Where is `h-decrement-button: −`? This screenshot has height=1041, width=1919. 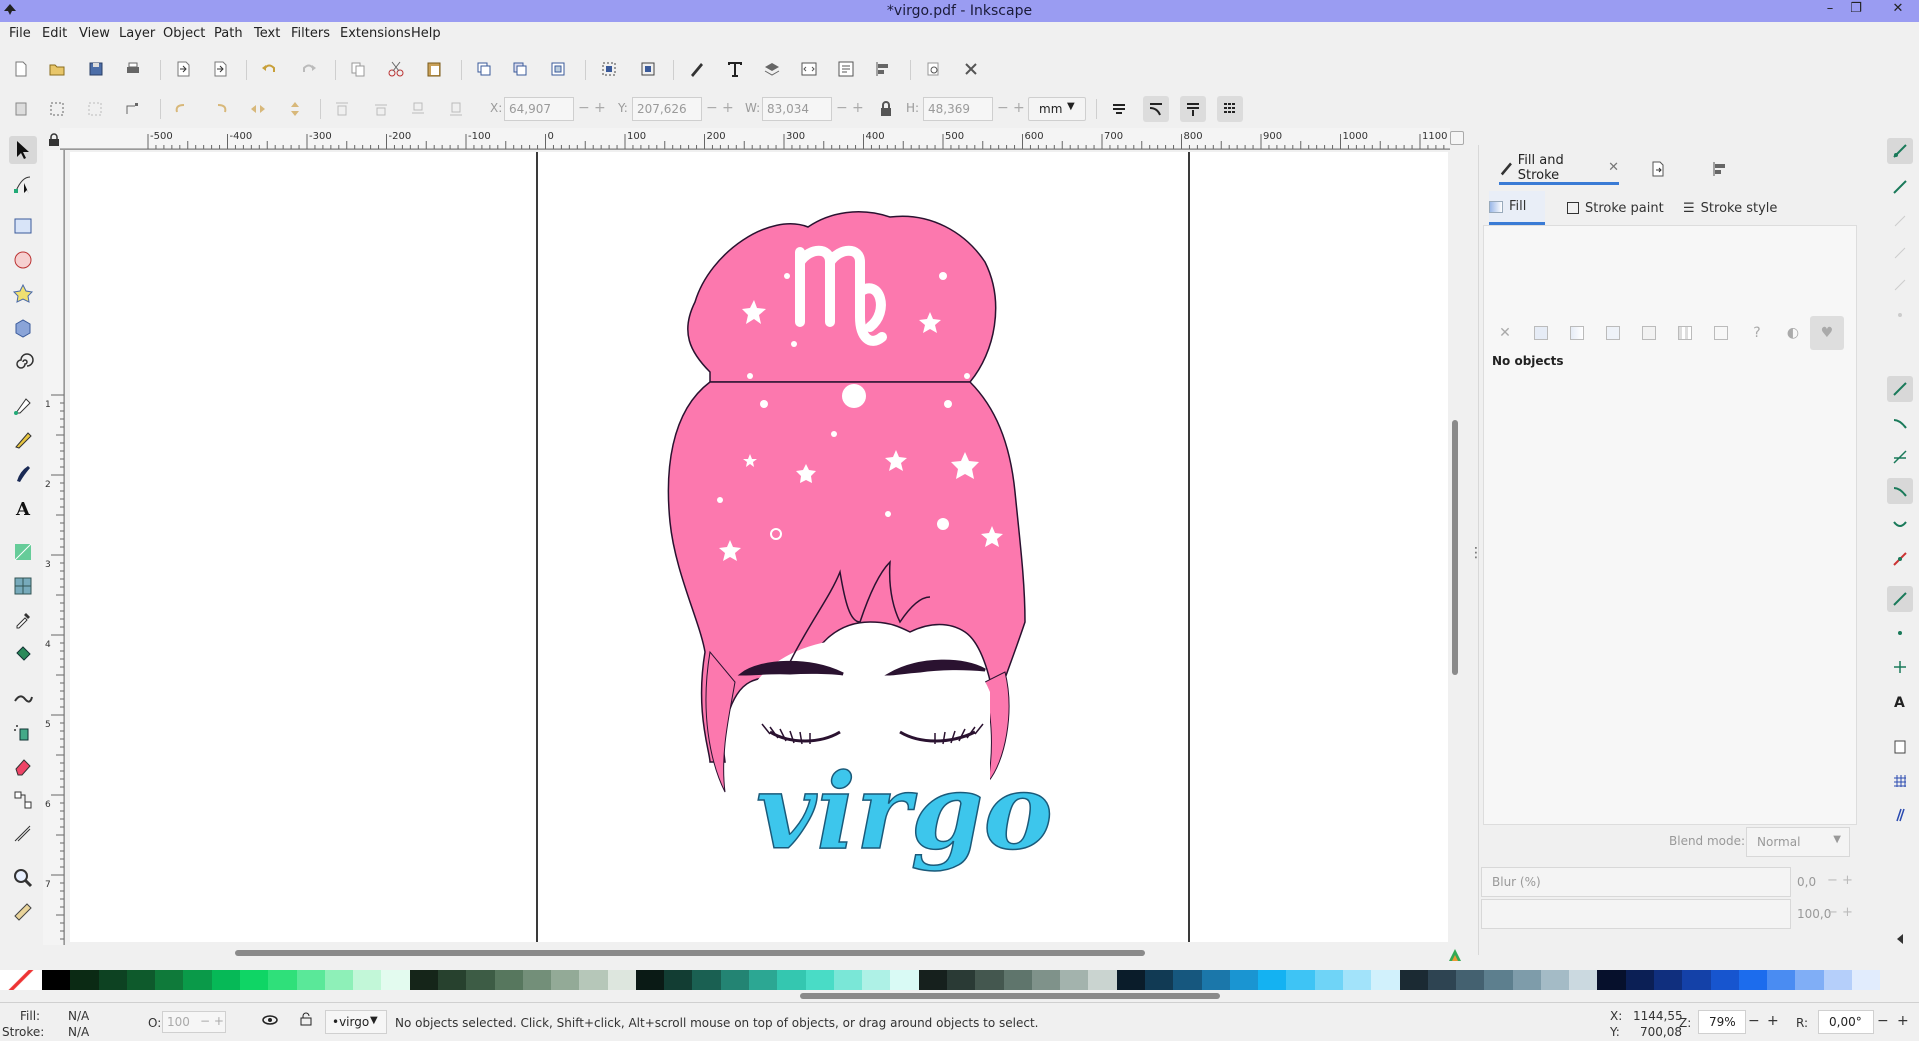
h-decrement-button: − is located at coordinates (1003, 108).